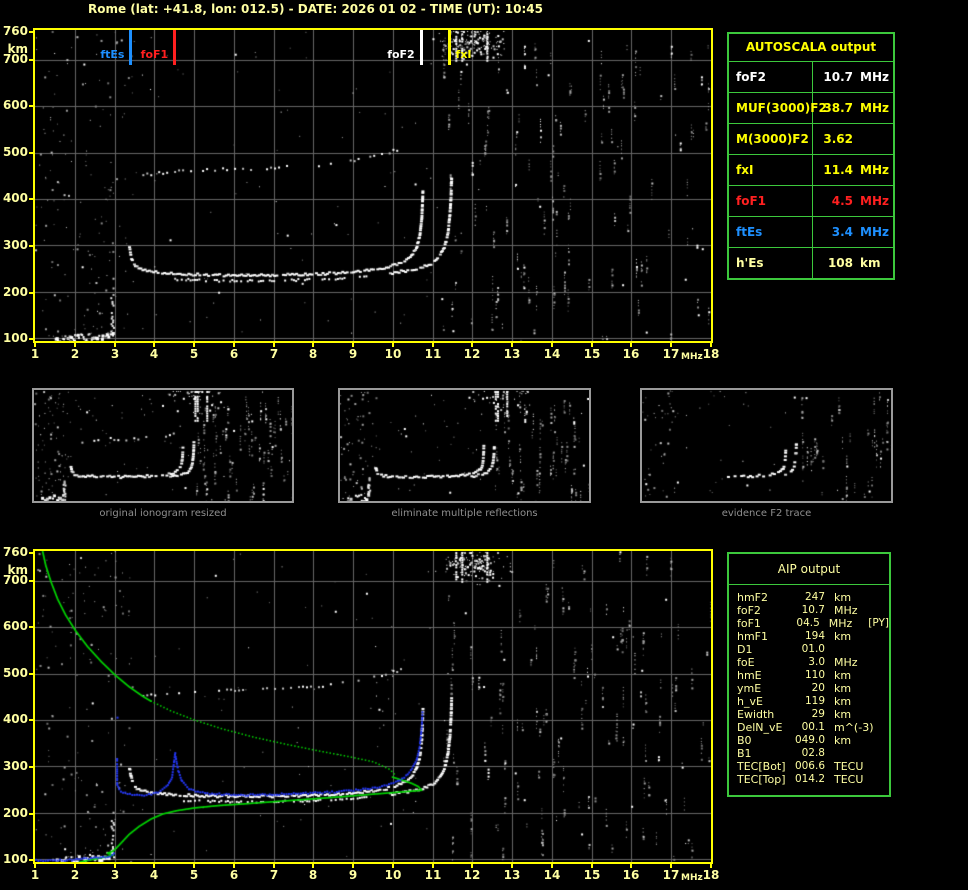 The image size is (968, 890). What do you see at coordinates (449, 47) in the screenshot?
I see `marker-line-fxI` at bounding box center [449, 47].